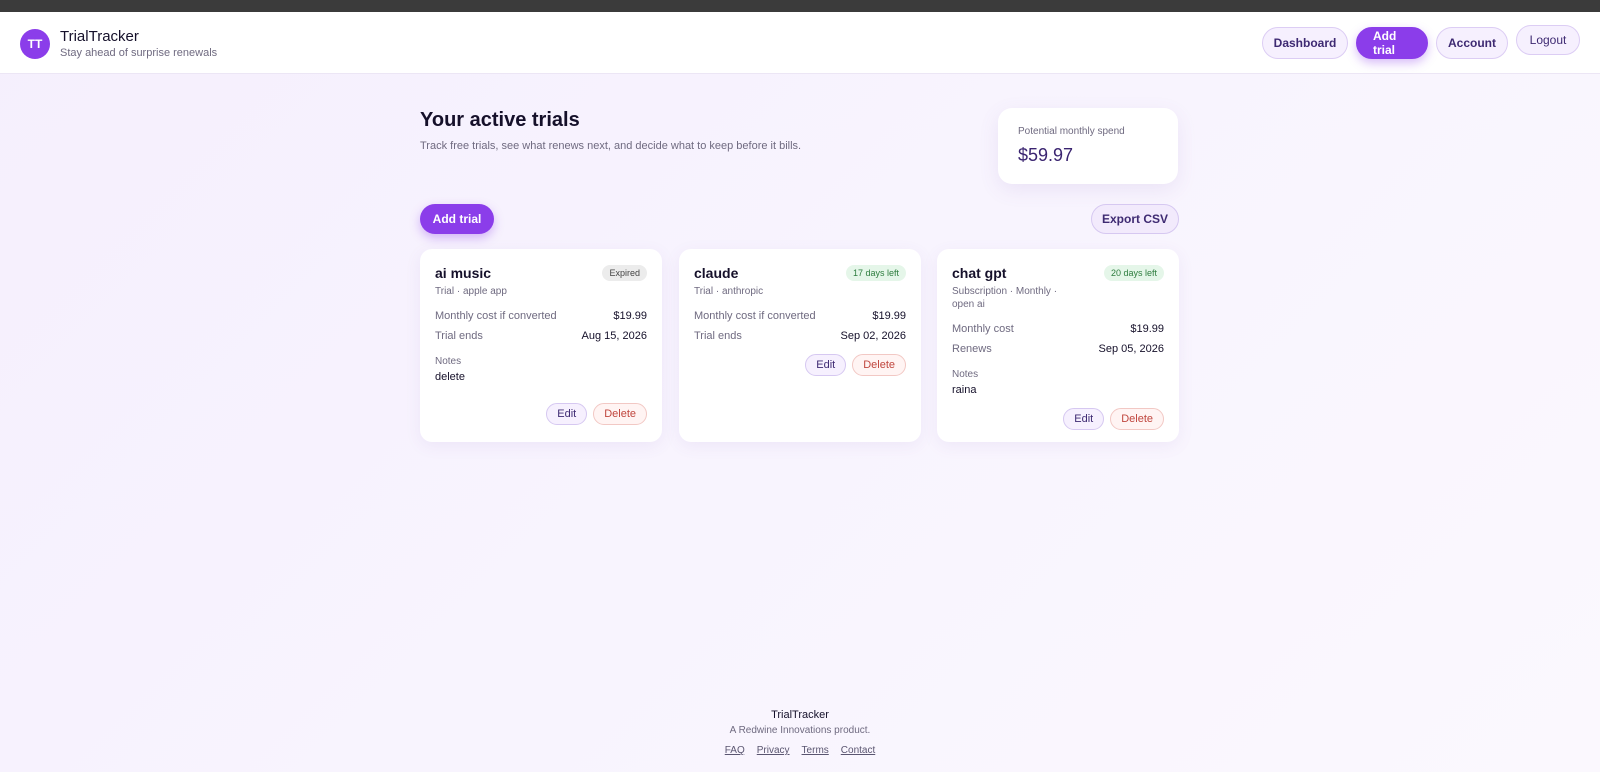 This screenshot has width=1600, height=772. Describe the element at coordinates (800, 715) in the screenshot. I see `footer-app-name: TrialTracker` at that location.